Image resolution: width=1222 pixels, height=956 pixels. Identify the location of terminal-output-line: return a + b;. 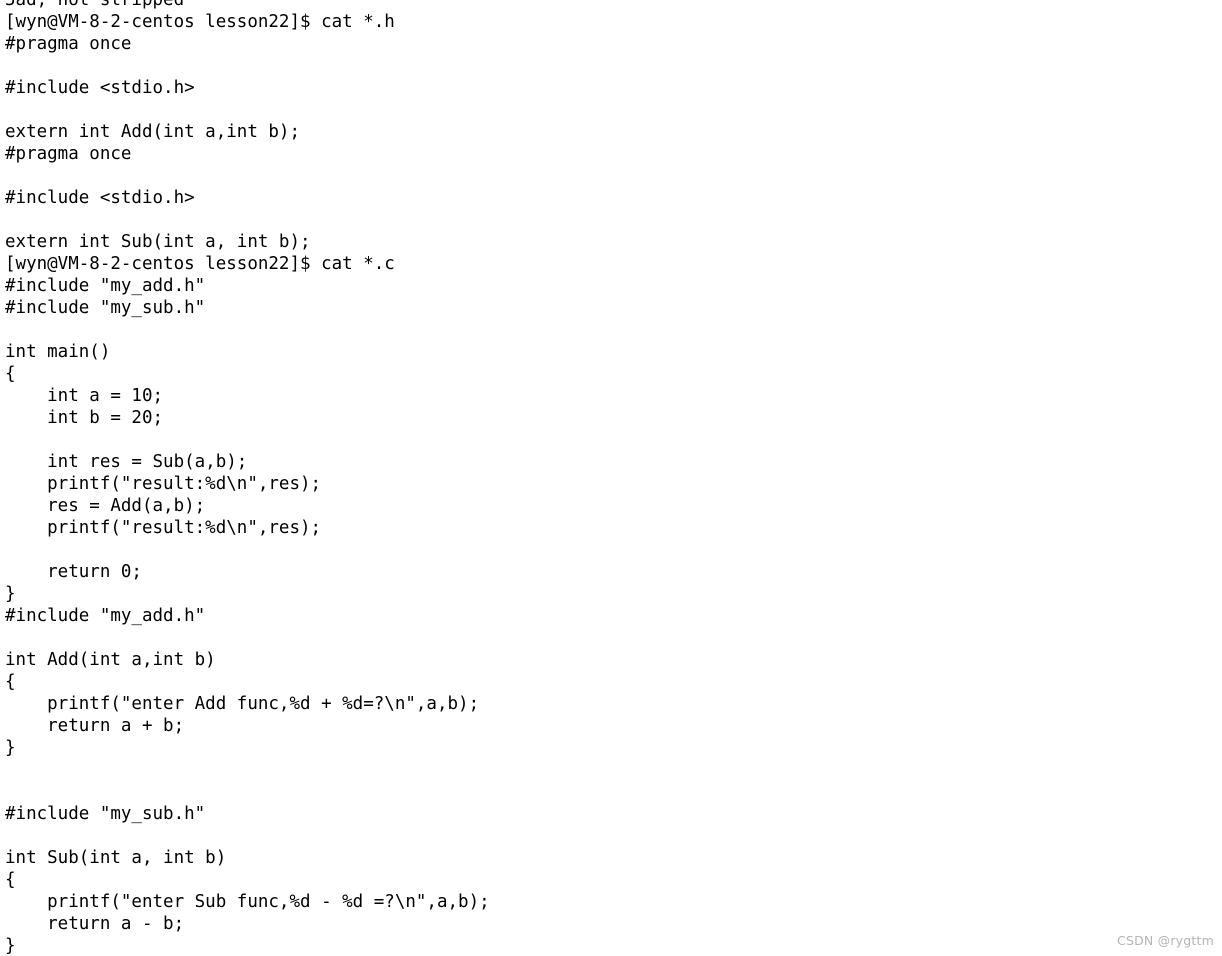
(95, 726).